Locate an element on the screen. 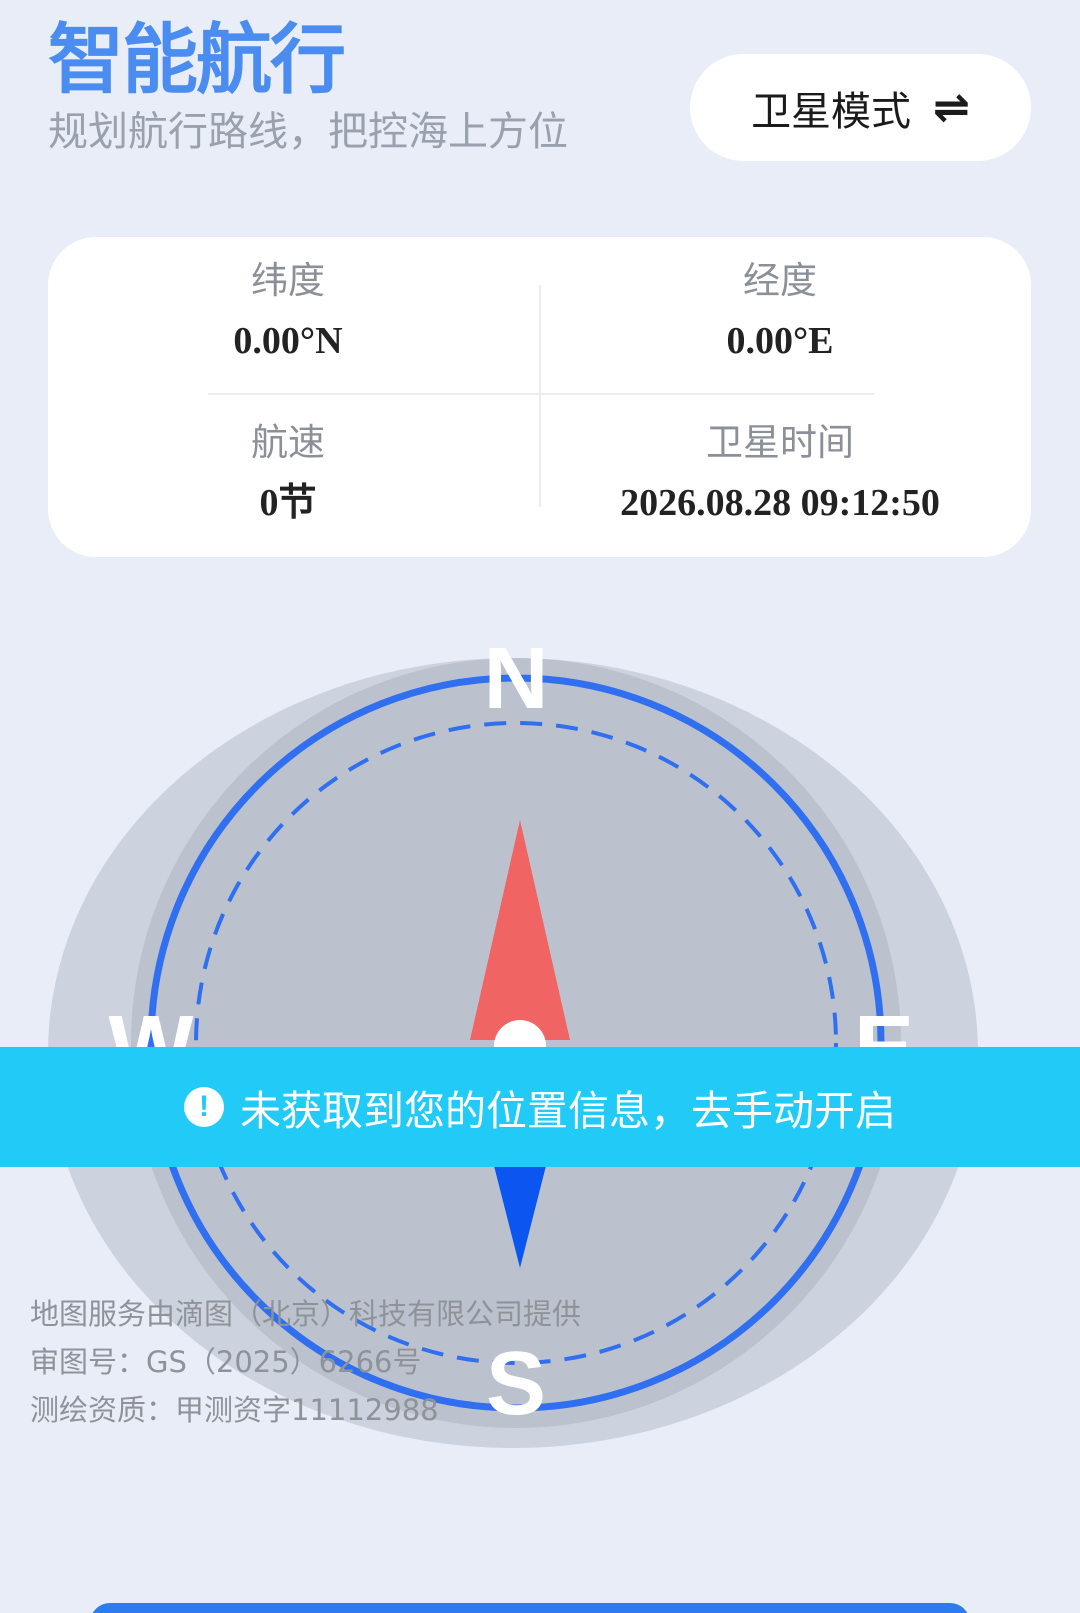 The height and width of the screenshot is (1613, 1080). exclamation-icon: ! is located at coordinates (204, 1107).